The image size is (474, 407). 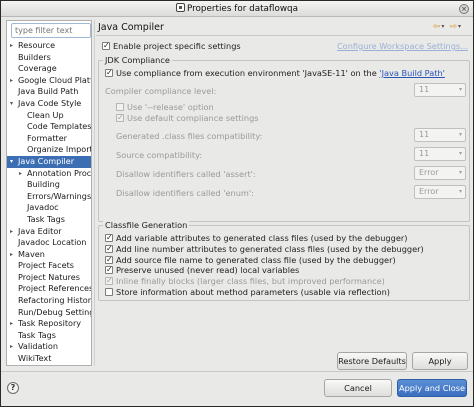 I want to click on tree-item: ▾ Java Compiler, so click(x=49, y=161).